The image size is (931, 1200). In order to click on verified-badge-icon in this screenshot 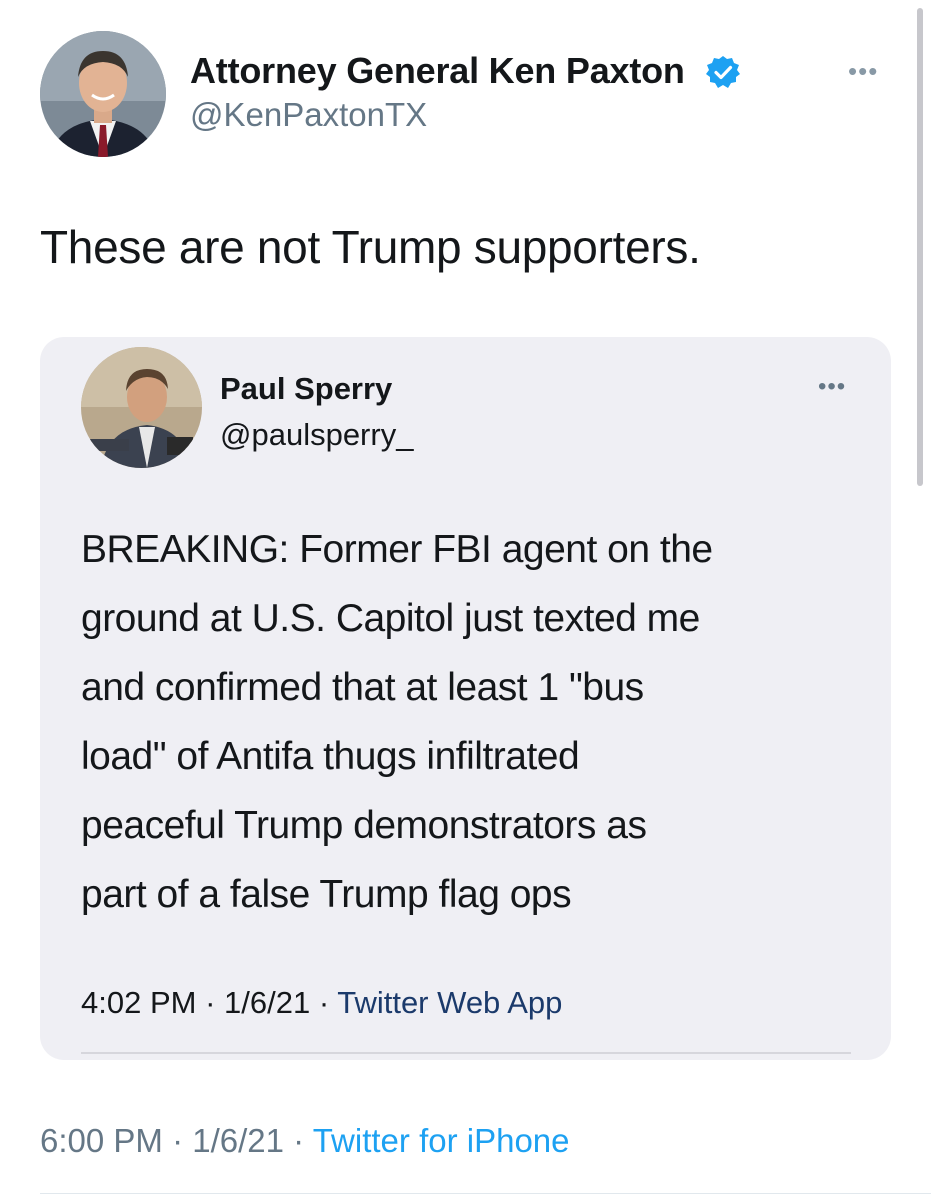, I will do `click(723, 72)`.